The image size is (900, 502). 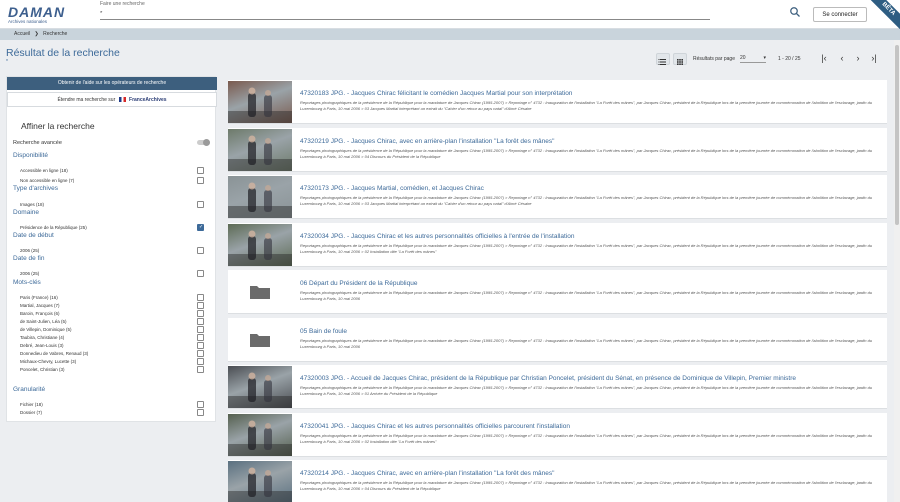 I want to click on grid-icon, so click(x=680, y=62).